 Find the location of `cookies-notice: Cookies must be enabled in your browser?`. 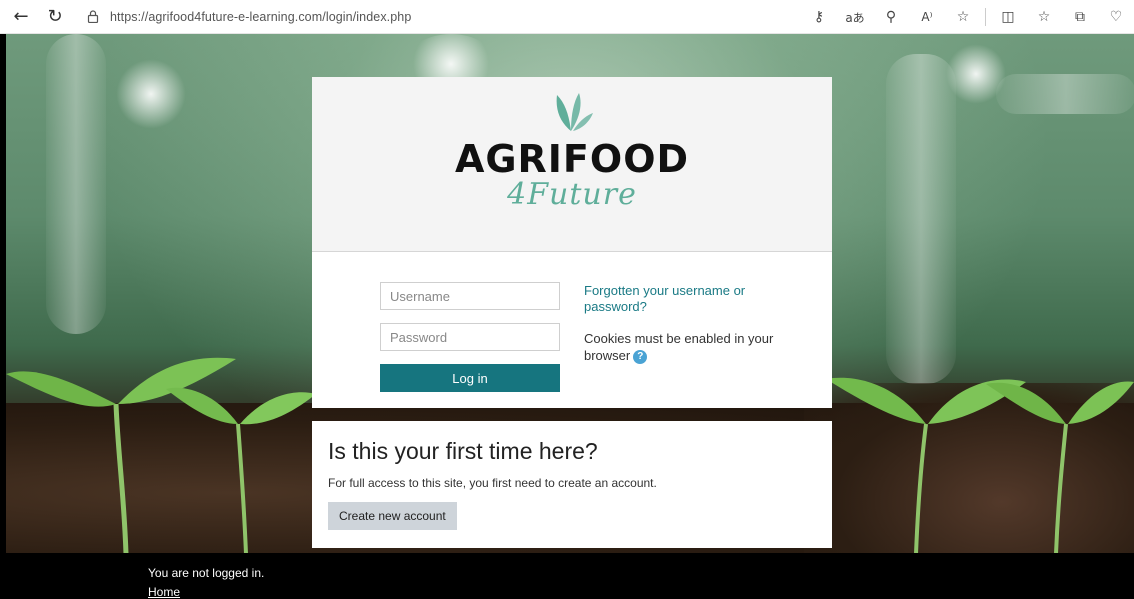

cookies-notice: Cookies must be enabled in your browser? is located at coordinates (684, 347).